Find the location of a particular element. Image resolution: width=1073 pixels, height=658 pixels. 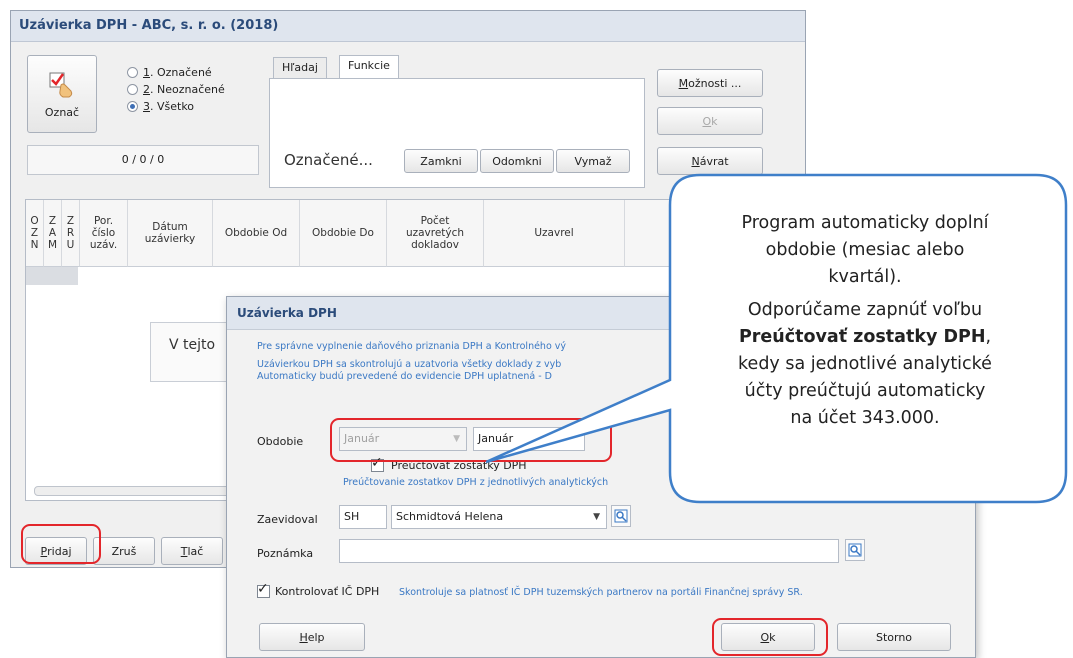

callout-line: na účet 343.000. is located at coordinates (865, 418).